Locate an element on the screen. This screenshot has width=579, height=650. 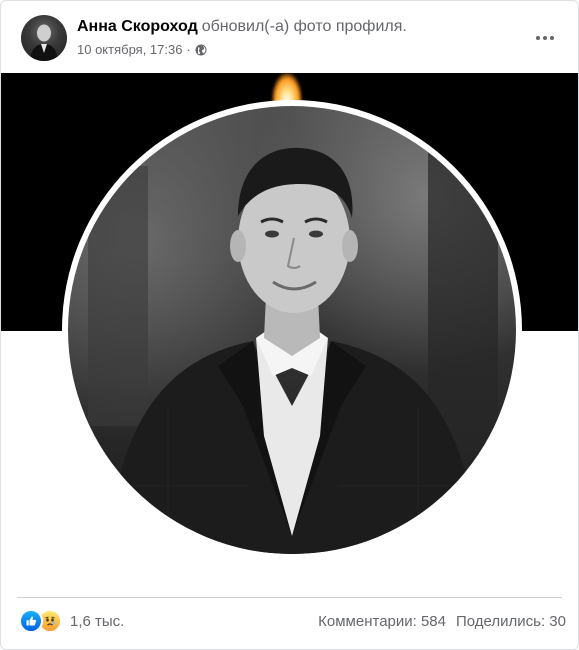
reaction-count: 1,6 тыс. is located at coordinates (97, 621).